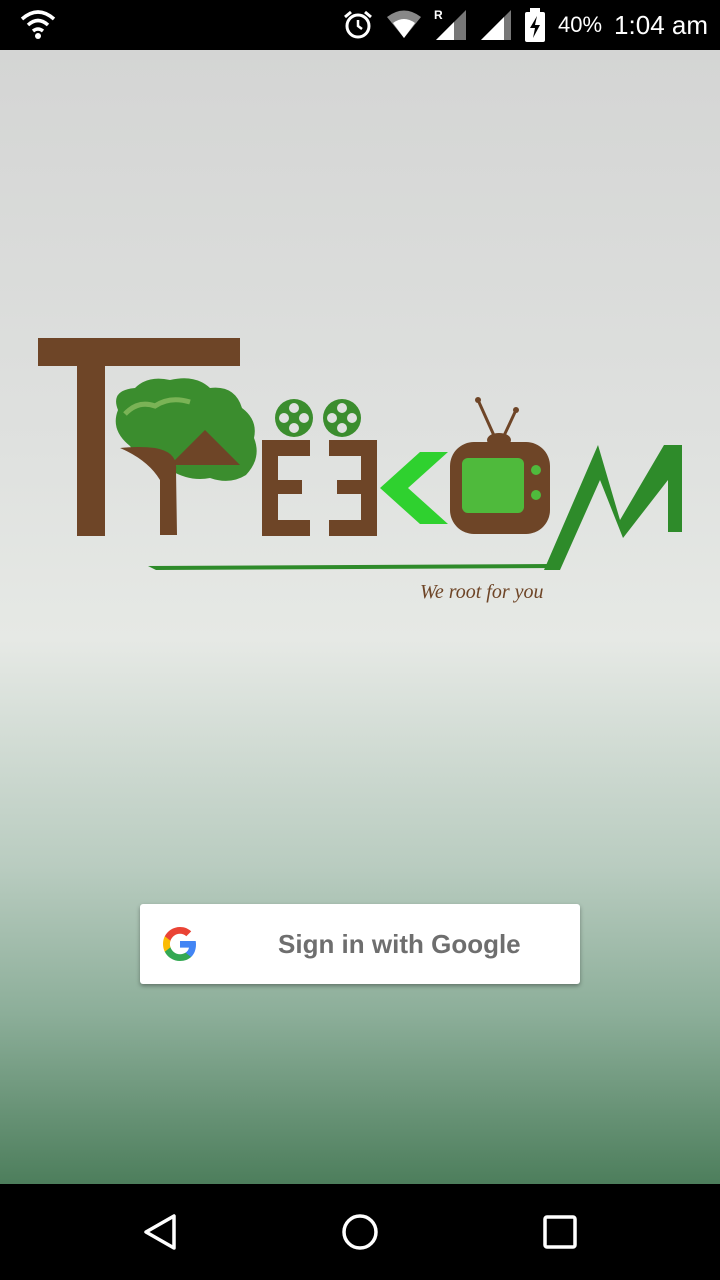 This screenshot has width=720, height=1280. What do you see at coordinates (399, 944) in the screenshot?
I see `google-signin-label: Sign in with Google` at bounding box center [399, 944].